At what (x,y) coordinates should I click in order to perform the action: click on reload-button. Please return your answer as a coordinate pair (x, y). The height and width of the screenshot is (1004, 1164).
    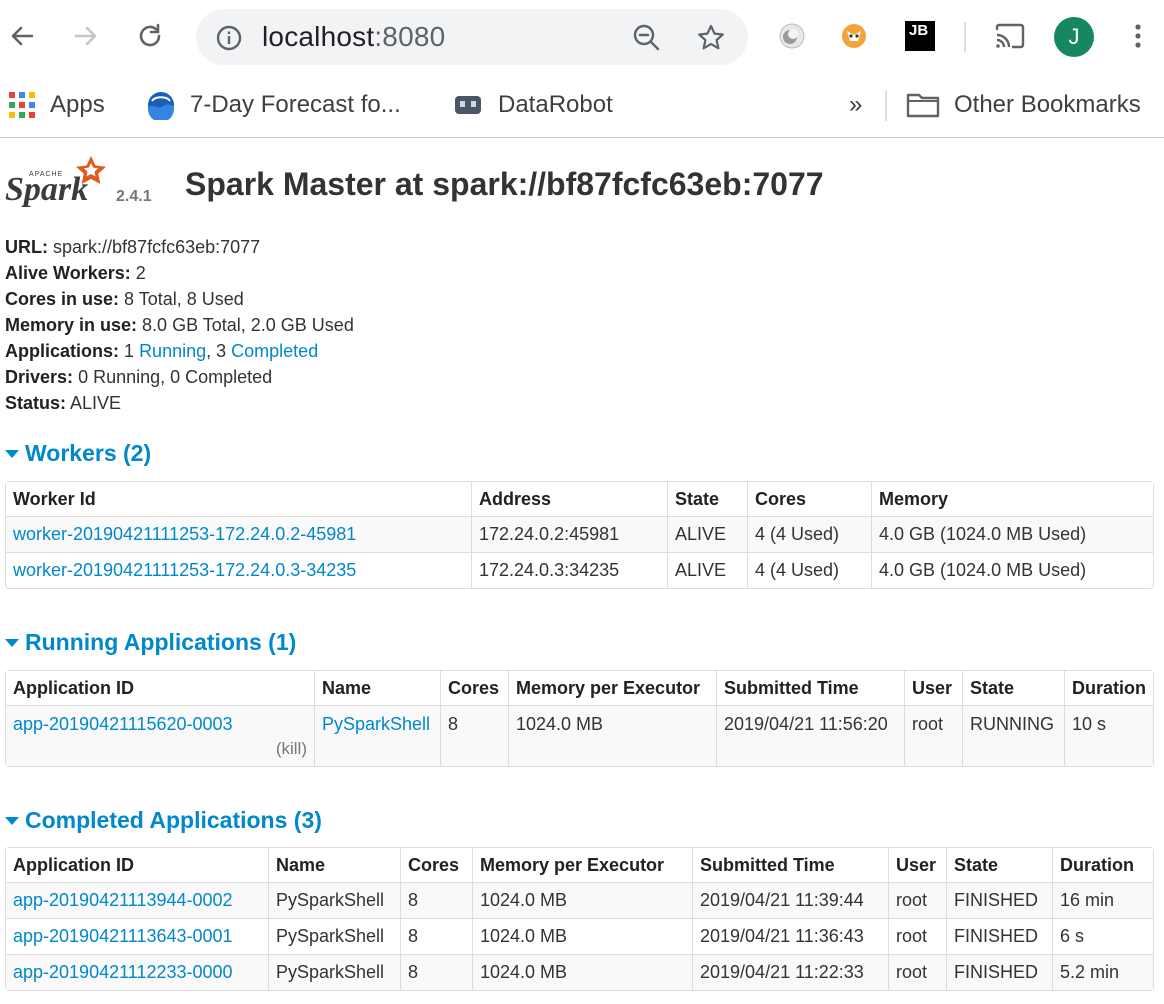
    Looking at the image, I should click on (150, 36).